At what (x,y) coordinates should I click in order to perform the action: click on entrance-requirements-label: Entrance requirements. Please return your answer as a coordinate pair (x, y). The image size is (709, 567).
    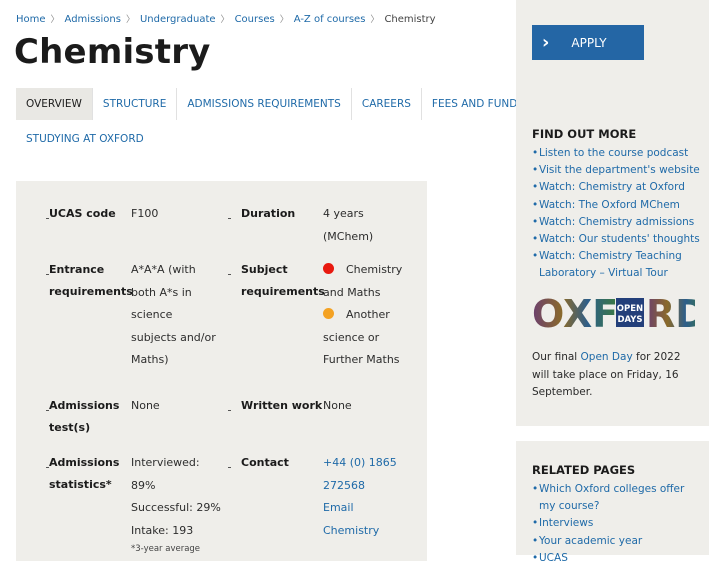
    Looking at the image, I should click on (91, 281).